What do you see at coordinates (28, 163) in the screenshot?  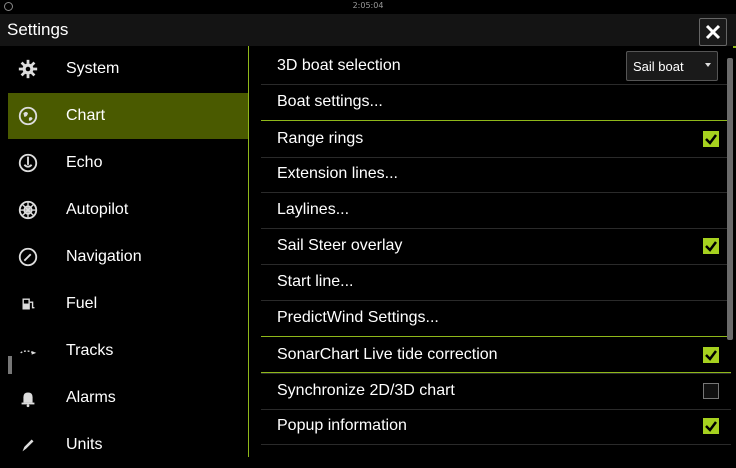 I see `echo-icon` at bounding box center [28, 163].